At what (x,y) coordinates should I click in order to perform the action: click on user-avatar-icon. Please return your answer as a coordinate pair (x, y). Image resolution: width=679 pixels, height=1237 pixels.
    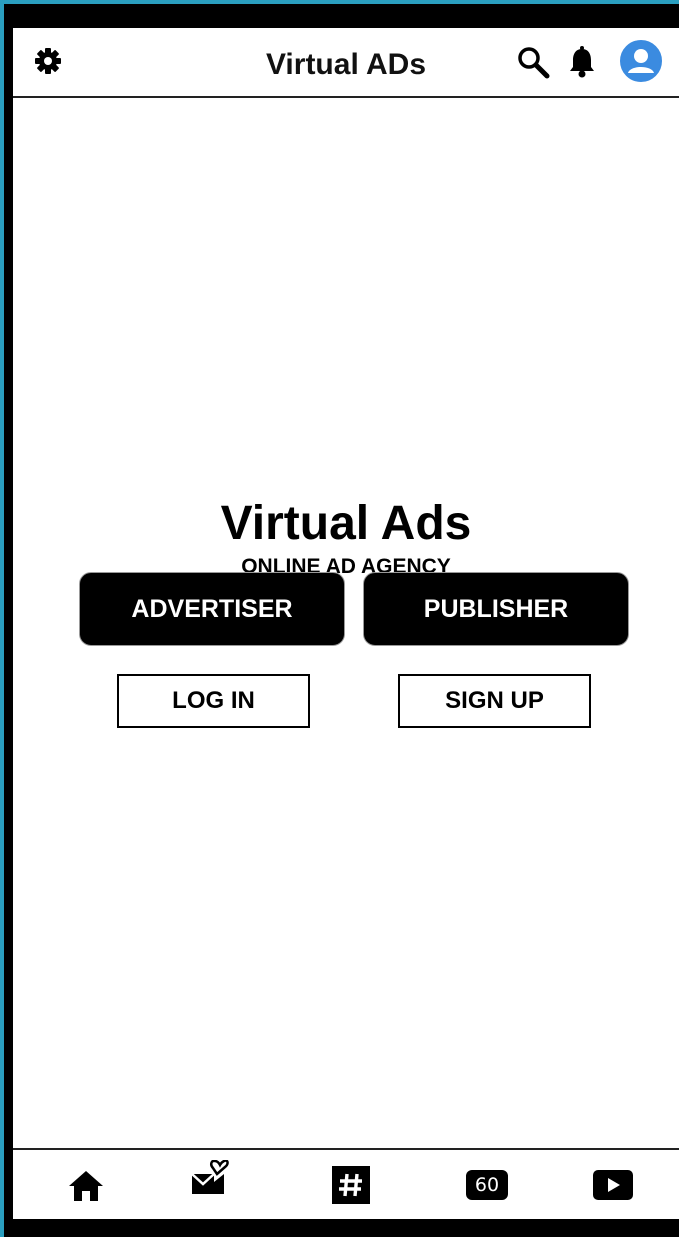
    Looking at the image, I should click on (641, 61).